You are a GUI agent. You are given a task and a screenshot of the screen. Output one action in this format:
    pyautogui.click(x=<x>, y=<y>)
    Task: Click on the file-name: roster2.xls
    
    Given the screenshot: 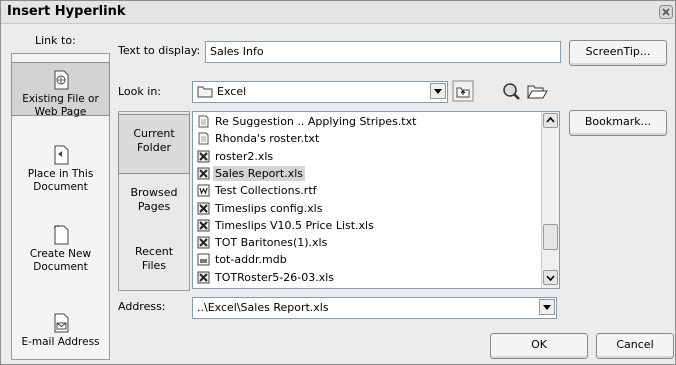 What is the action you would take?
    pyautogui.click(x=244, y=156)
    